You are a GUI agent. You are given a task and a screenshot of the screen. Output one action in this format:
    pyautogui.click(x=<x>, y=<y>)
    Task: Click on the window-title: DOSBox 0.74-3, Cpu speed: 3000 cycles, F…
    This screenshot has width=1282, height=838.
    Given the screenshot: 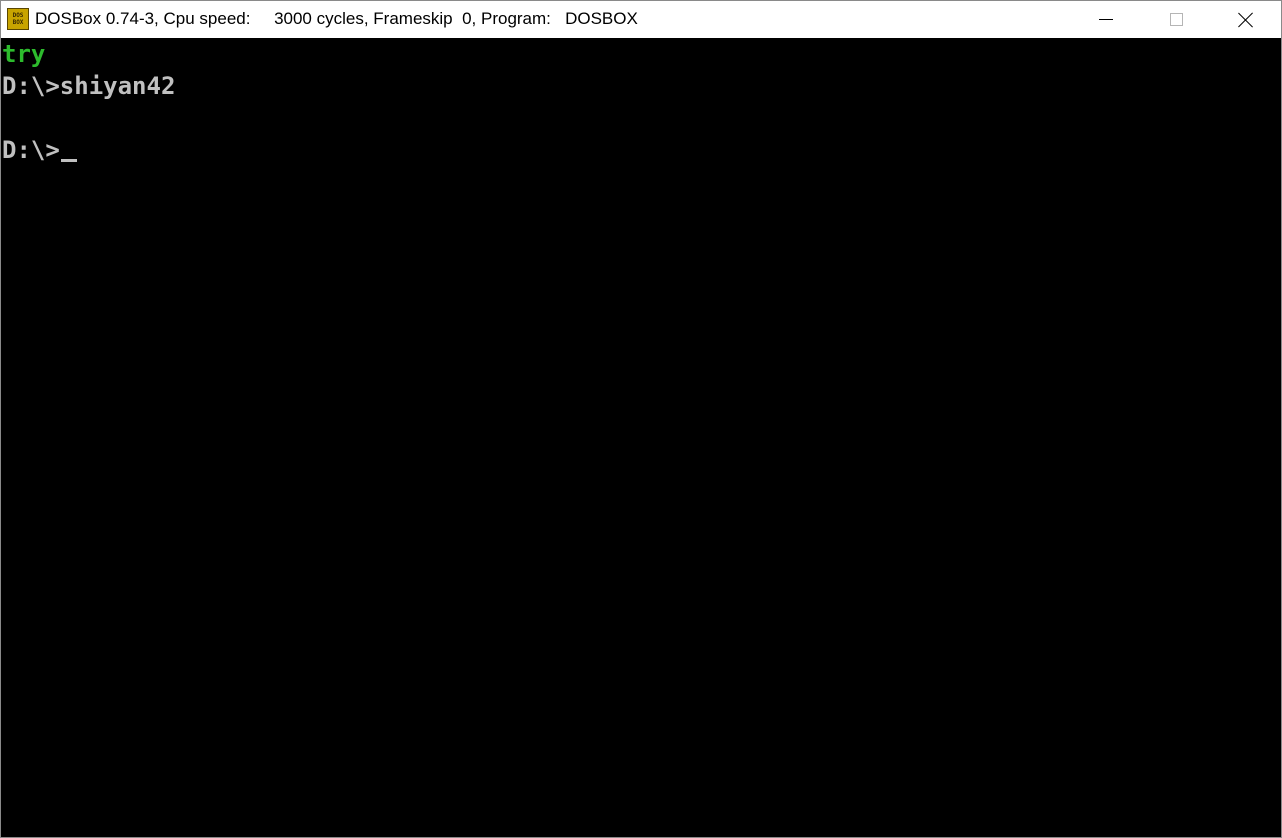 What is the action you would take?
    pyautogui.click(x=336, y=18)
    